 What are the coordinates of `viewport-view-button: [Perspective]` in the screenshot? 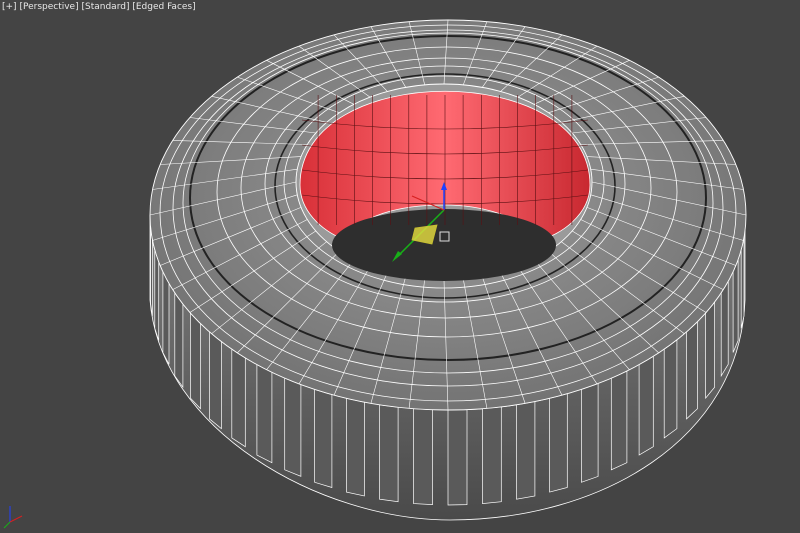 It's located at (48, 7).